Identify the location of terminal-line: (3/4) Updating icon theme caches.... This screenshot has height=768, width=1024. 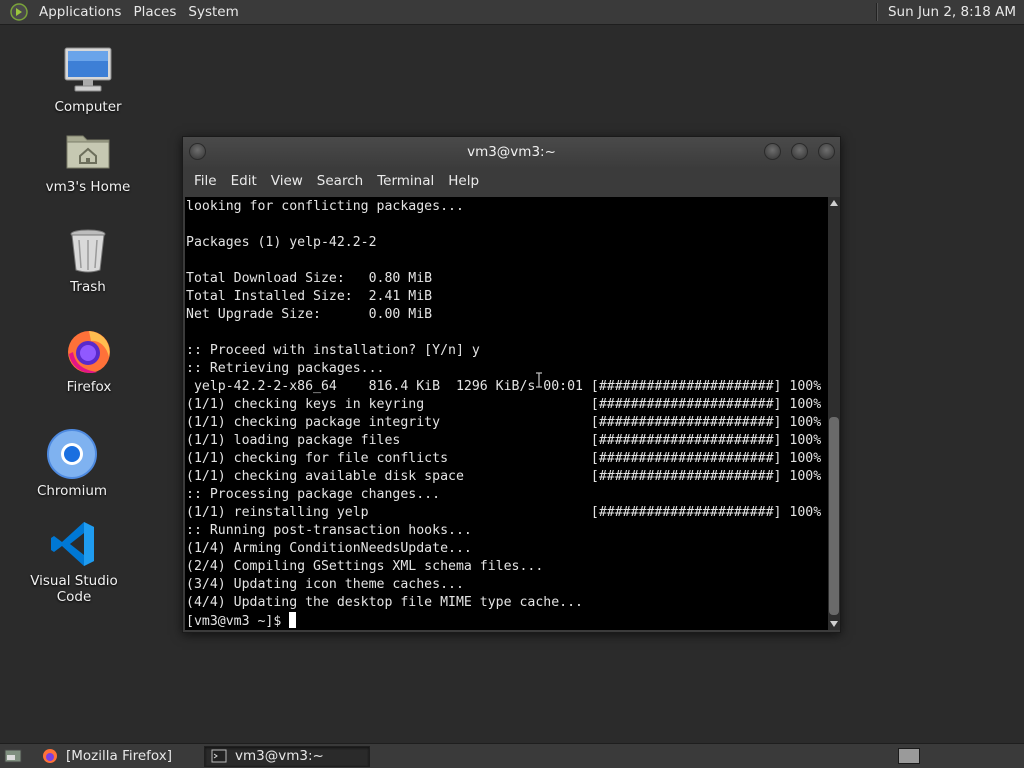
(325, 584).